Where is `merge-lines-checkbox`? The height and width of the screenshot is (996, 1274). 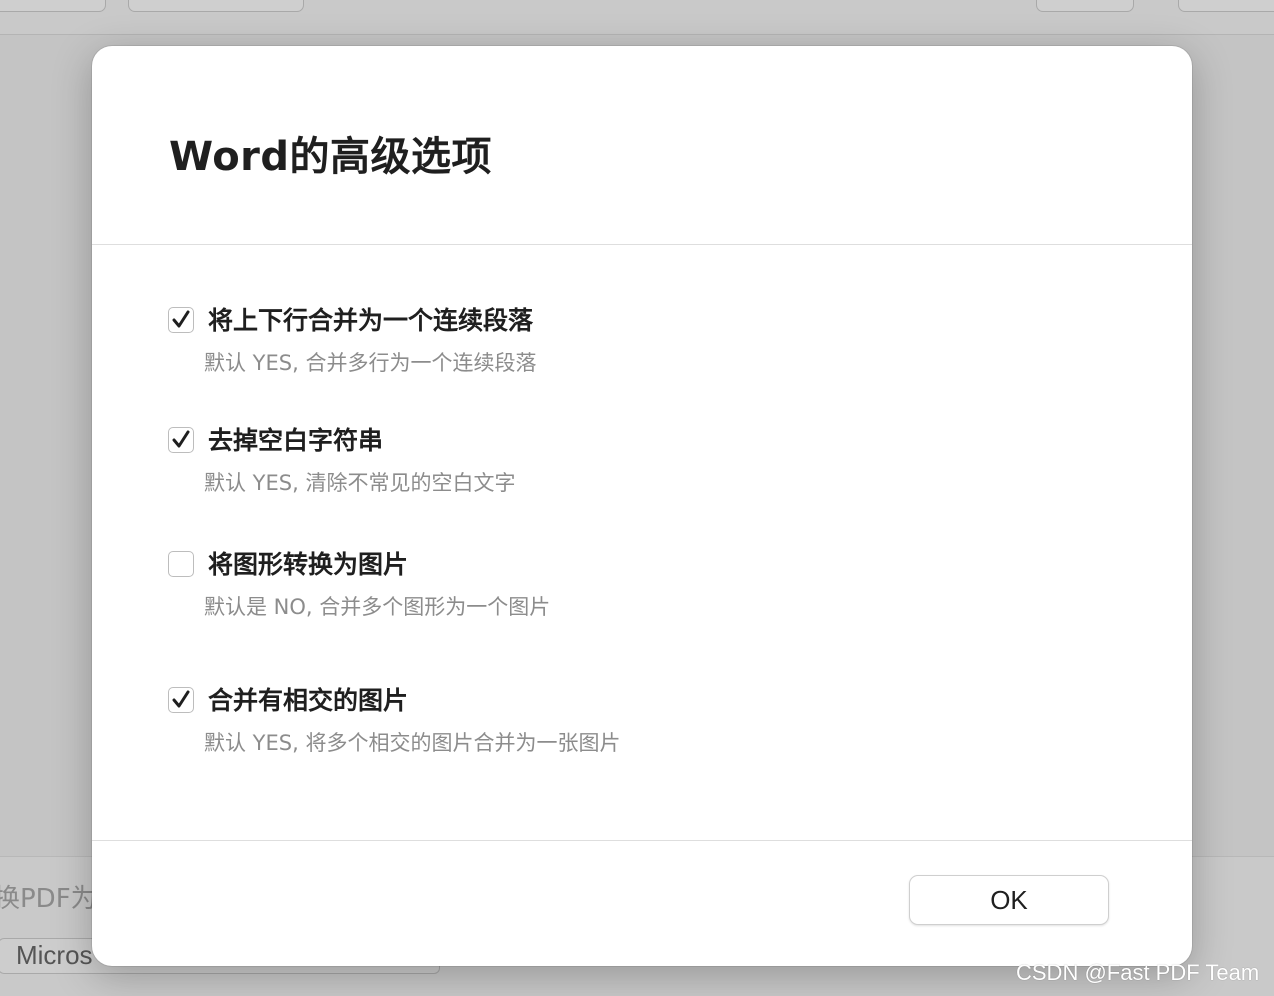 merge-lines-checkbox is located at coordinates (181, 320).